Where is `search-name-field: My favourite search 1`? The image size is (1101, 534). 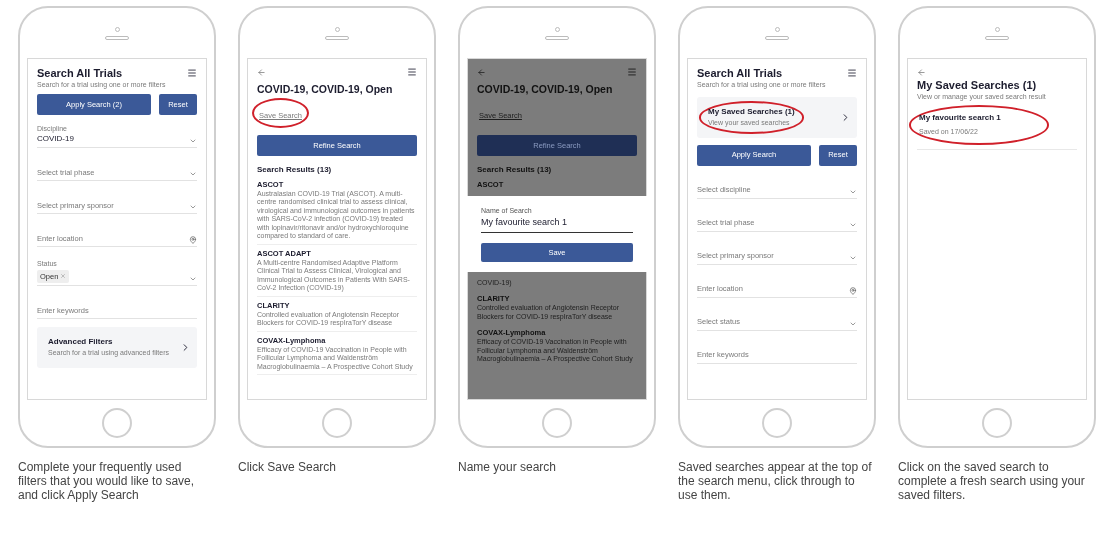
search-name-field: My favourite search 1 is located at coordinates (557, 224).